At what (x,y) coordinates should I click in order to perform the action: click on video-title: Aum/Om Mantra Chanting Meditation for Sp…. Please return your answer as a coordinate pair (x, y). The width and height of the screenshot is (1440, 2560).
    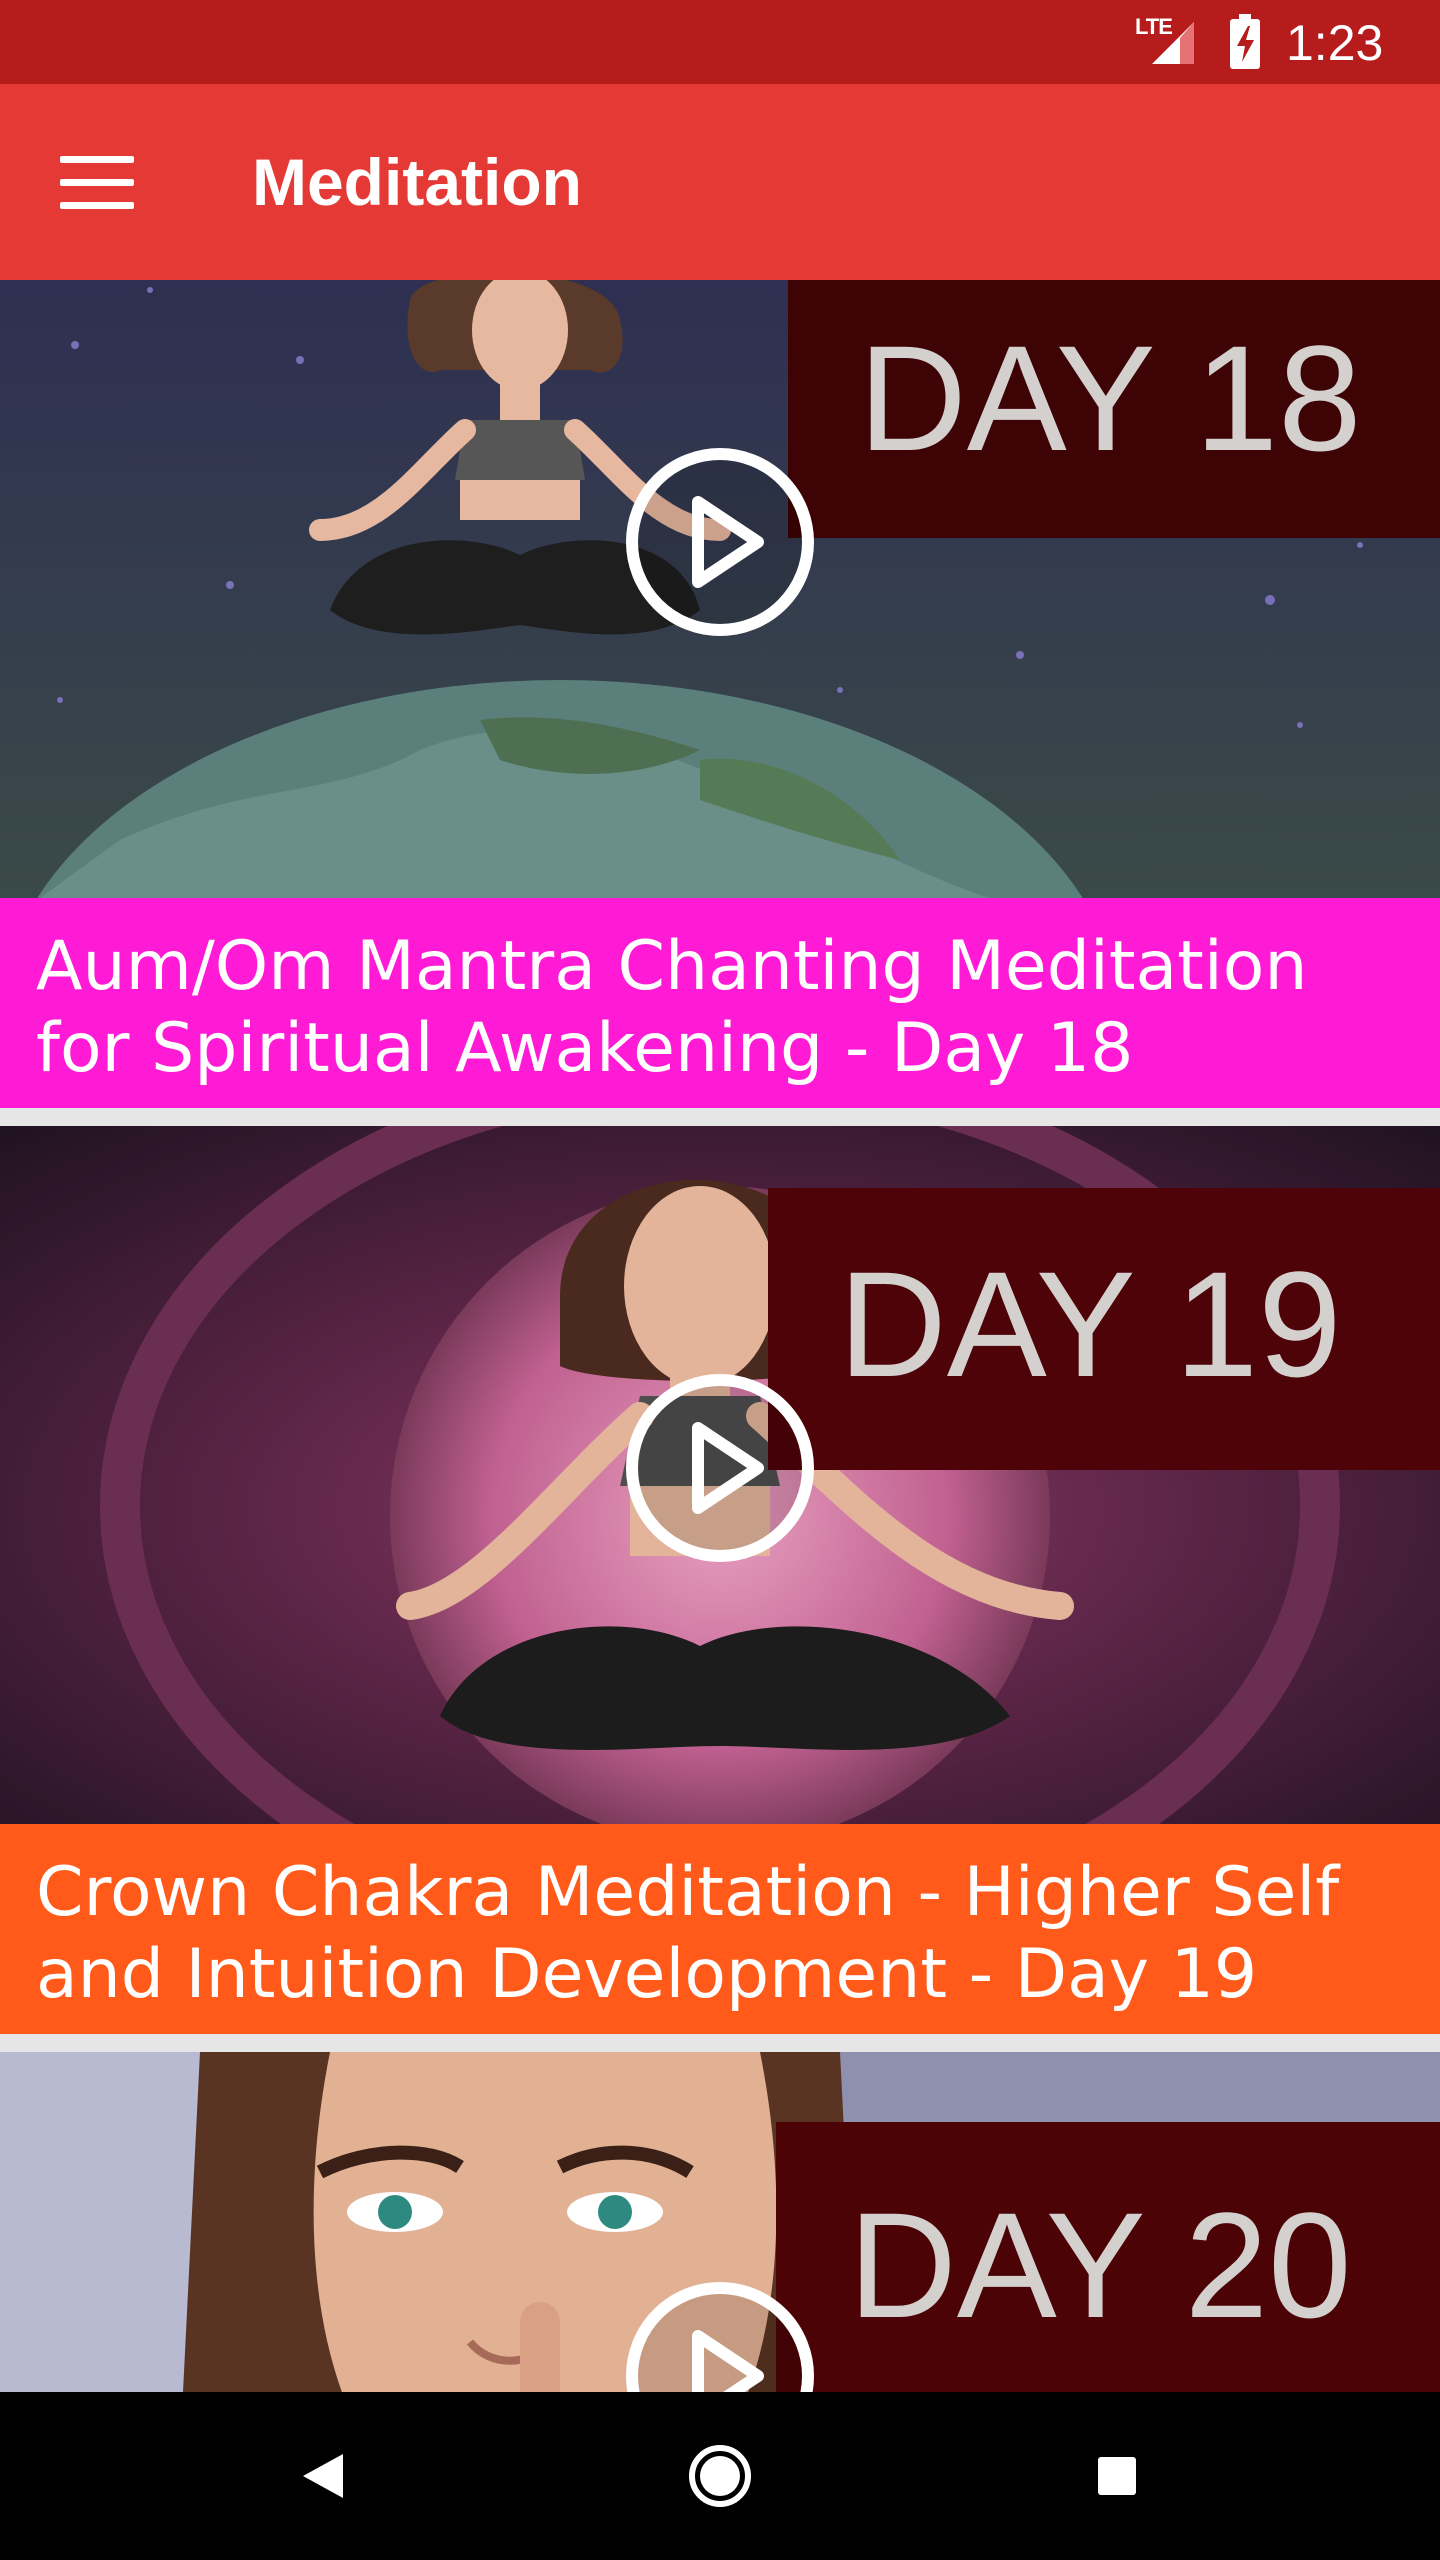
    Looking at the image, I should click on (720, 1003).